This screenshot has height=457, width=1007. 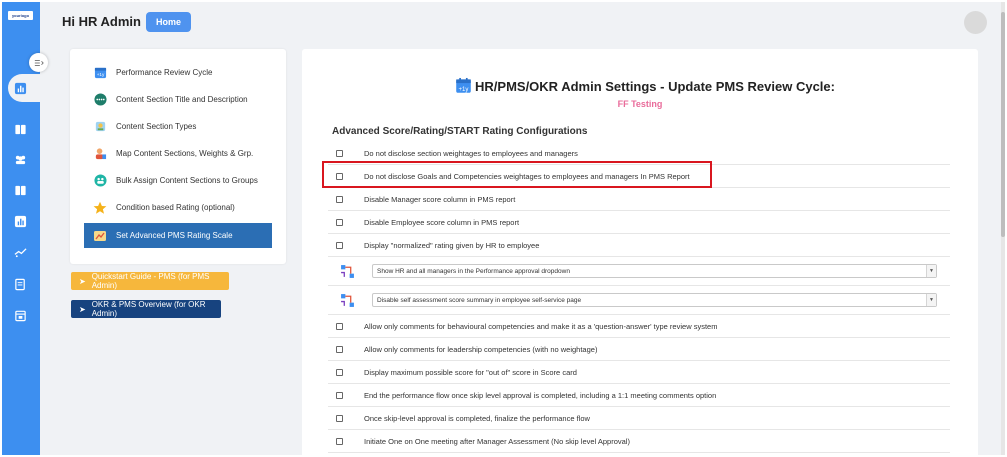 I want to click on svg-text: +1y, so click(x=100, y=74).